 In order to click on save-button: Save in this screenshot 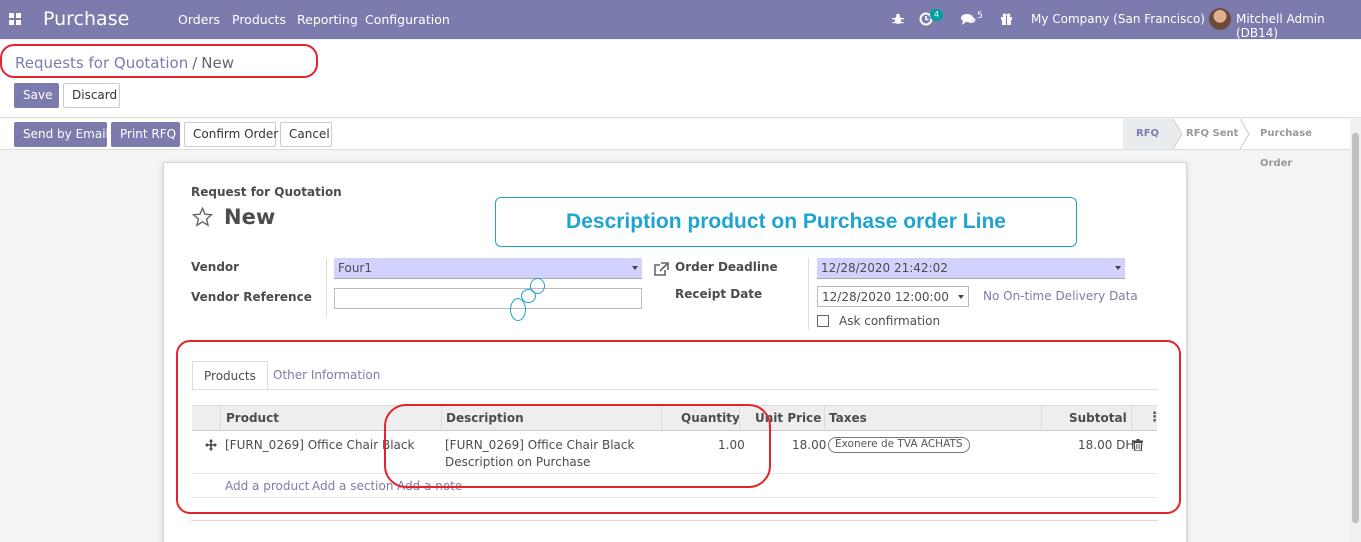, I will do `click(36, 95)`.